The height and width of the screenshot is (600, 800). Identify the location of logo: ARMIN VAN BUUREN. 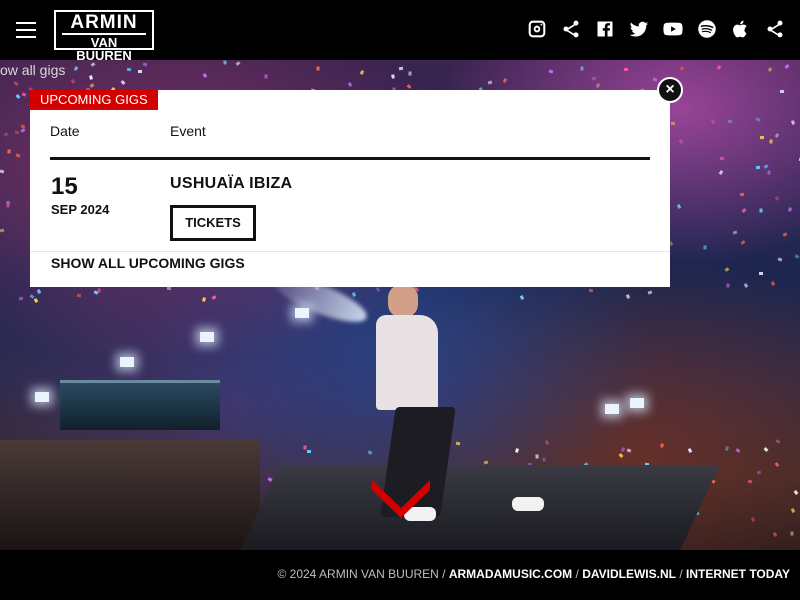
(104, 36).